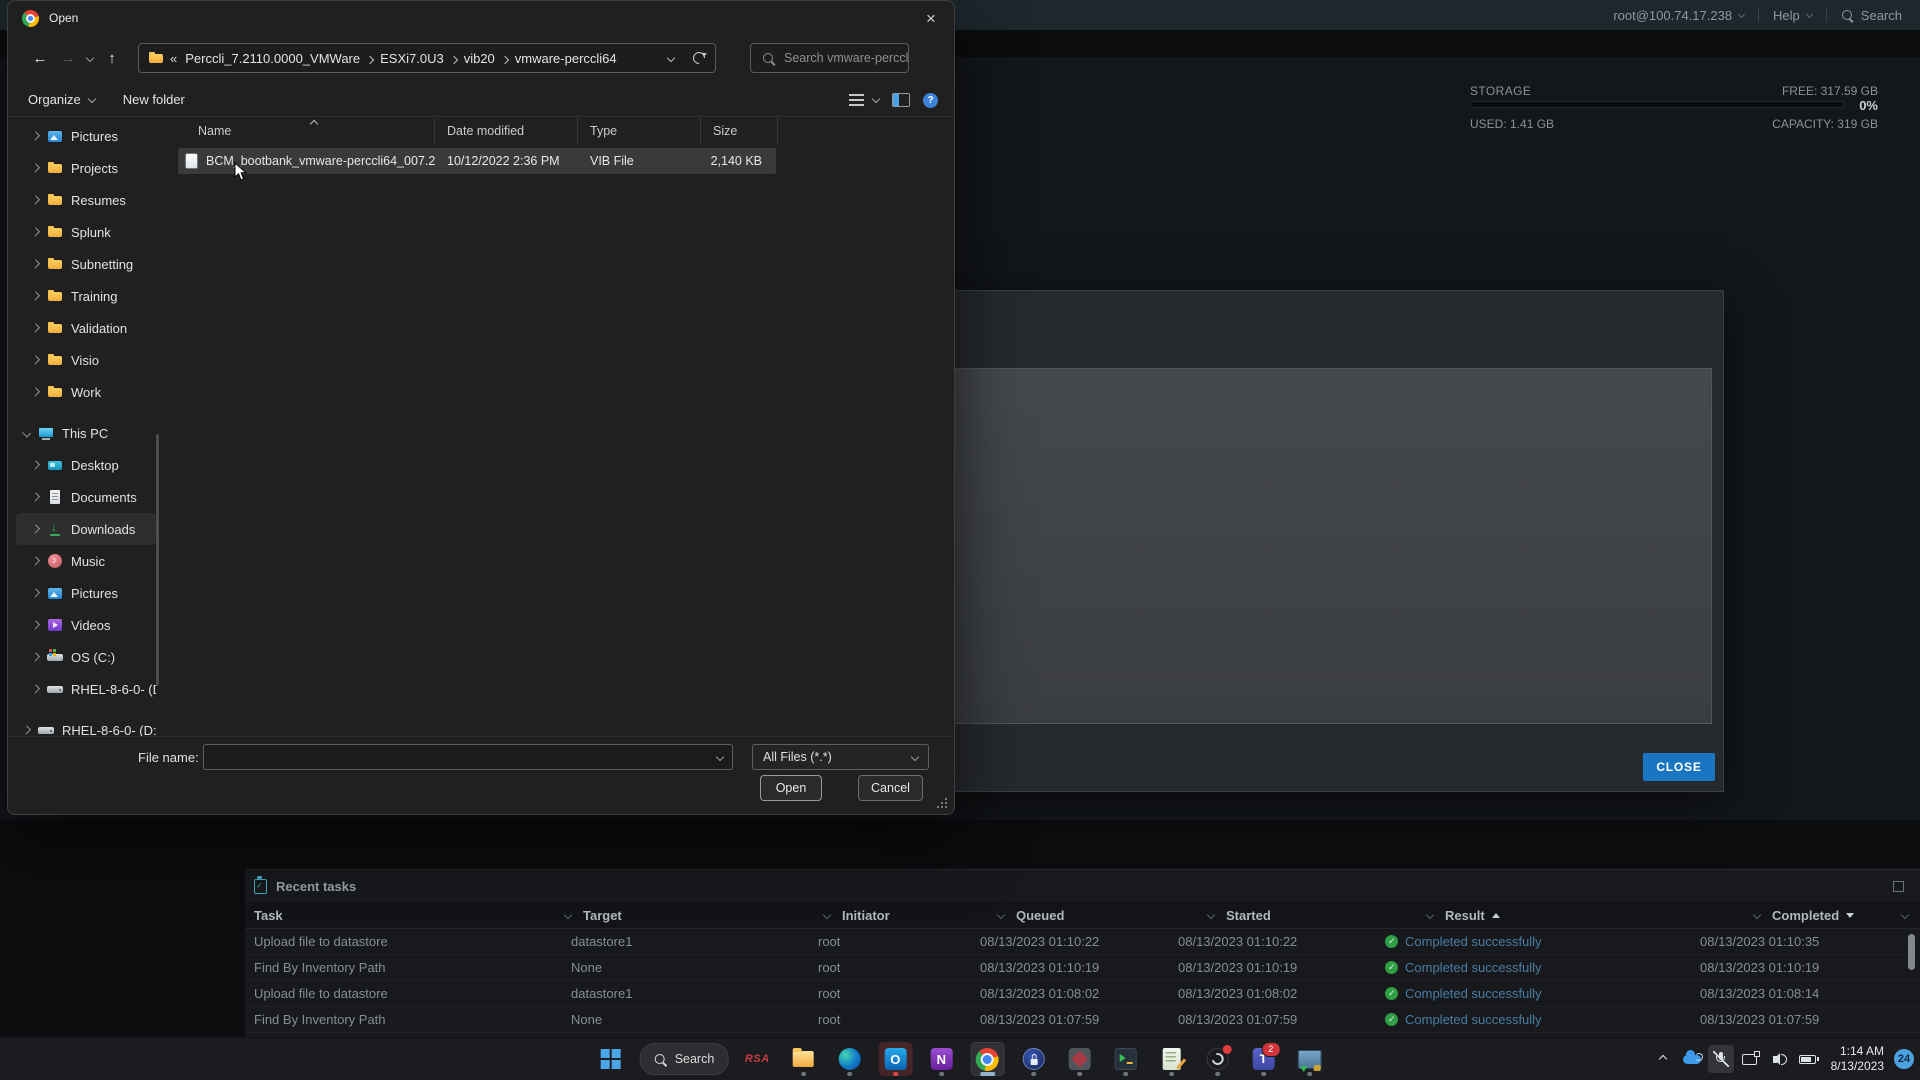 This screenshot has height=1080, width=1920. What do you see at coordinates (62, 99) in the screenshot?
I see `organize-button: Organize` at bounding box center [62, 99].